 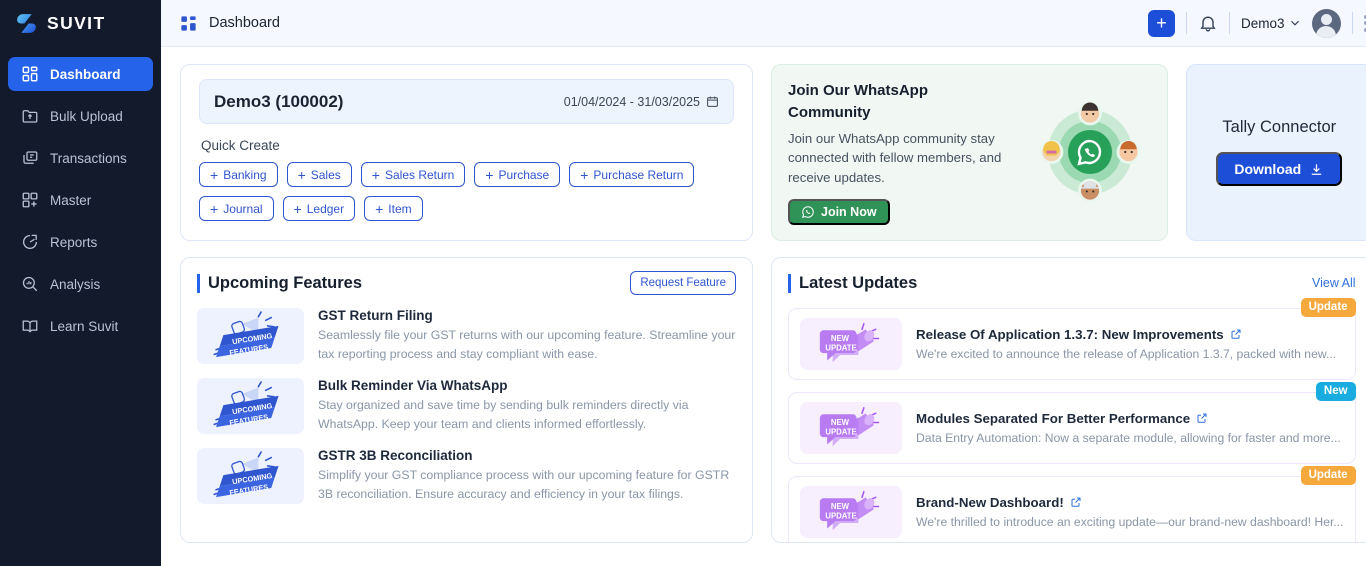 I want to click on quick-create-ledger: + Ledger, so click(x=319, y=208).